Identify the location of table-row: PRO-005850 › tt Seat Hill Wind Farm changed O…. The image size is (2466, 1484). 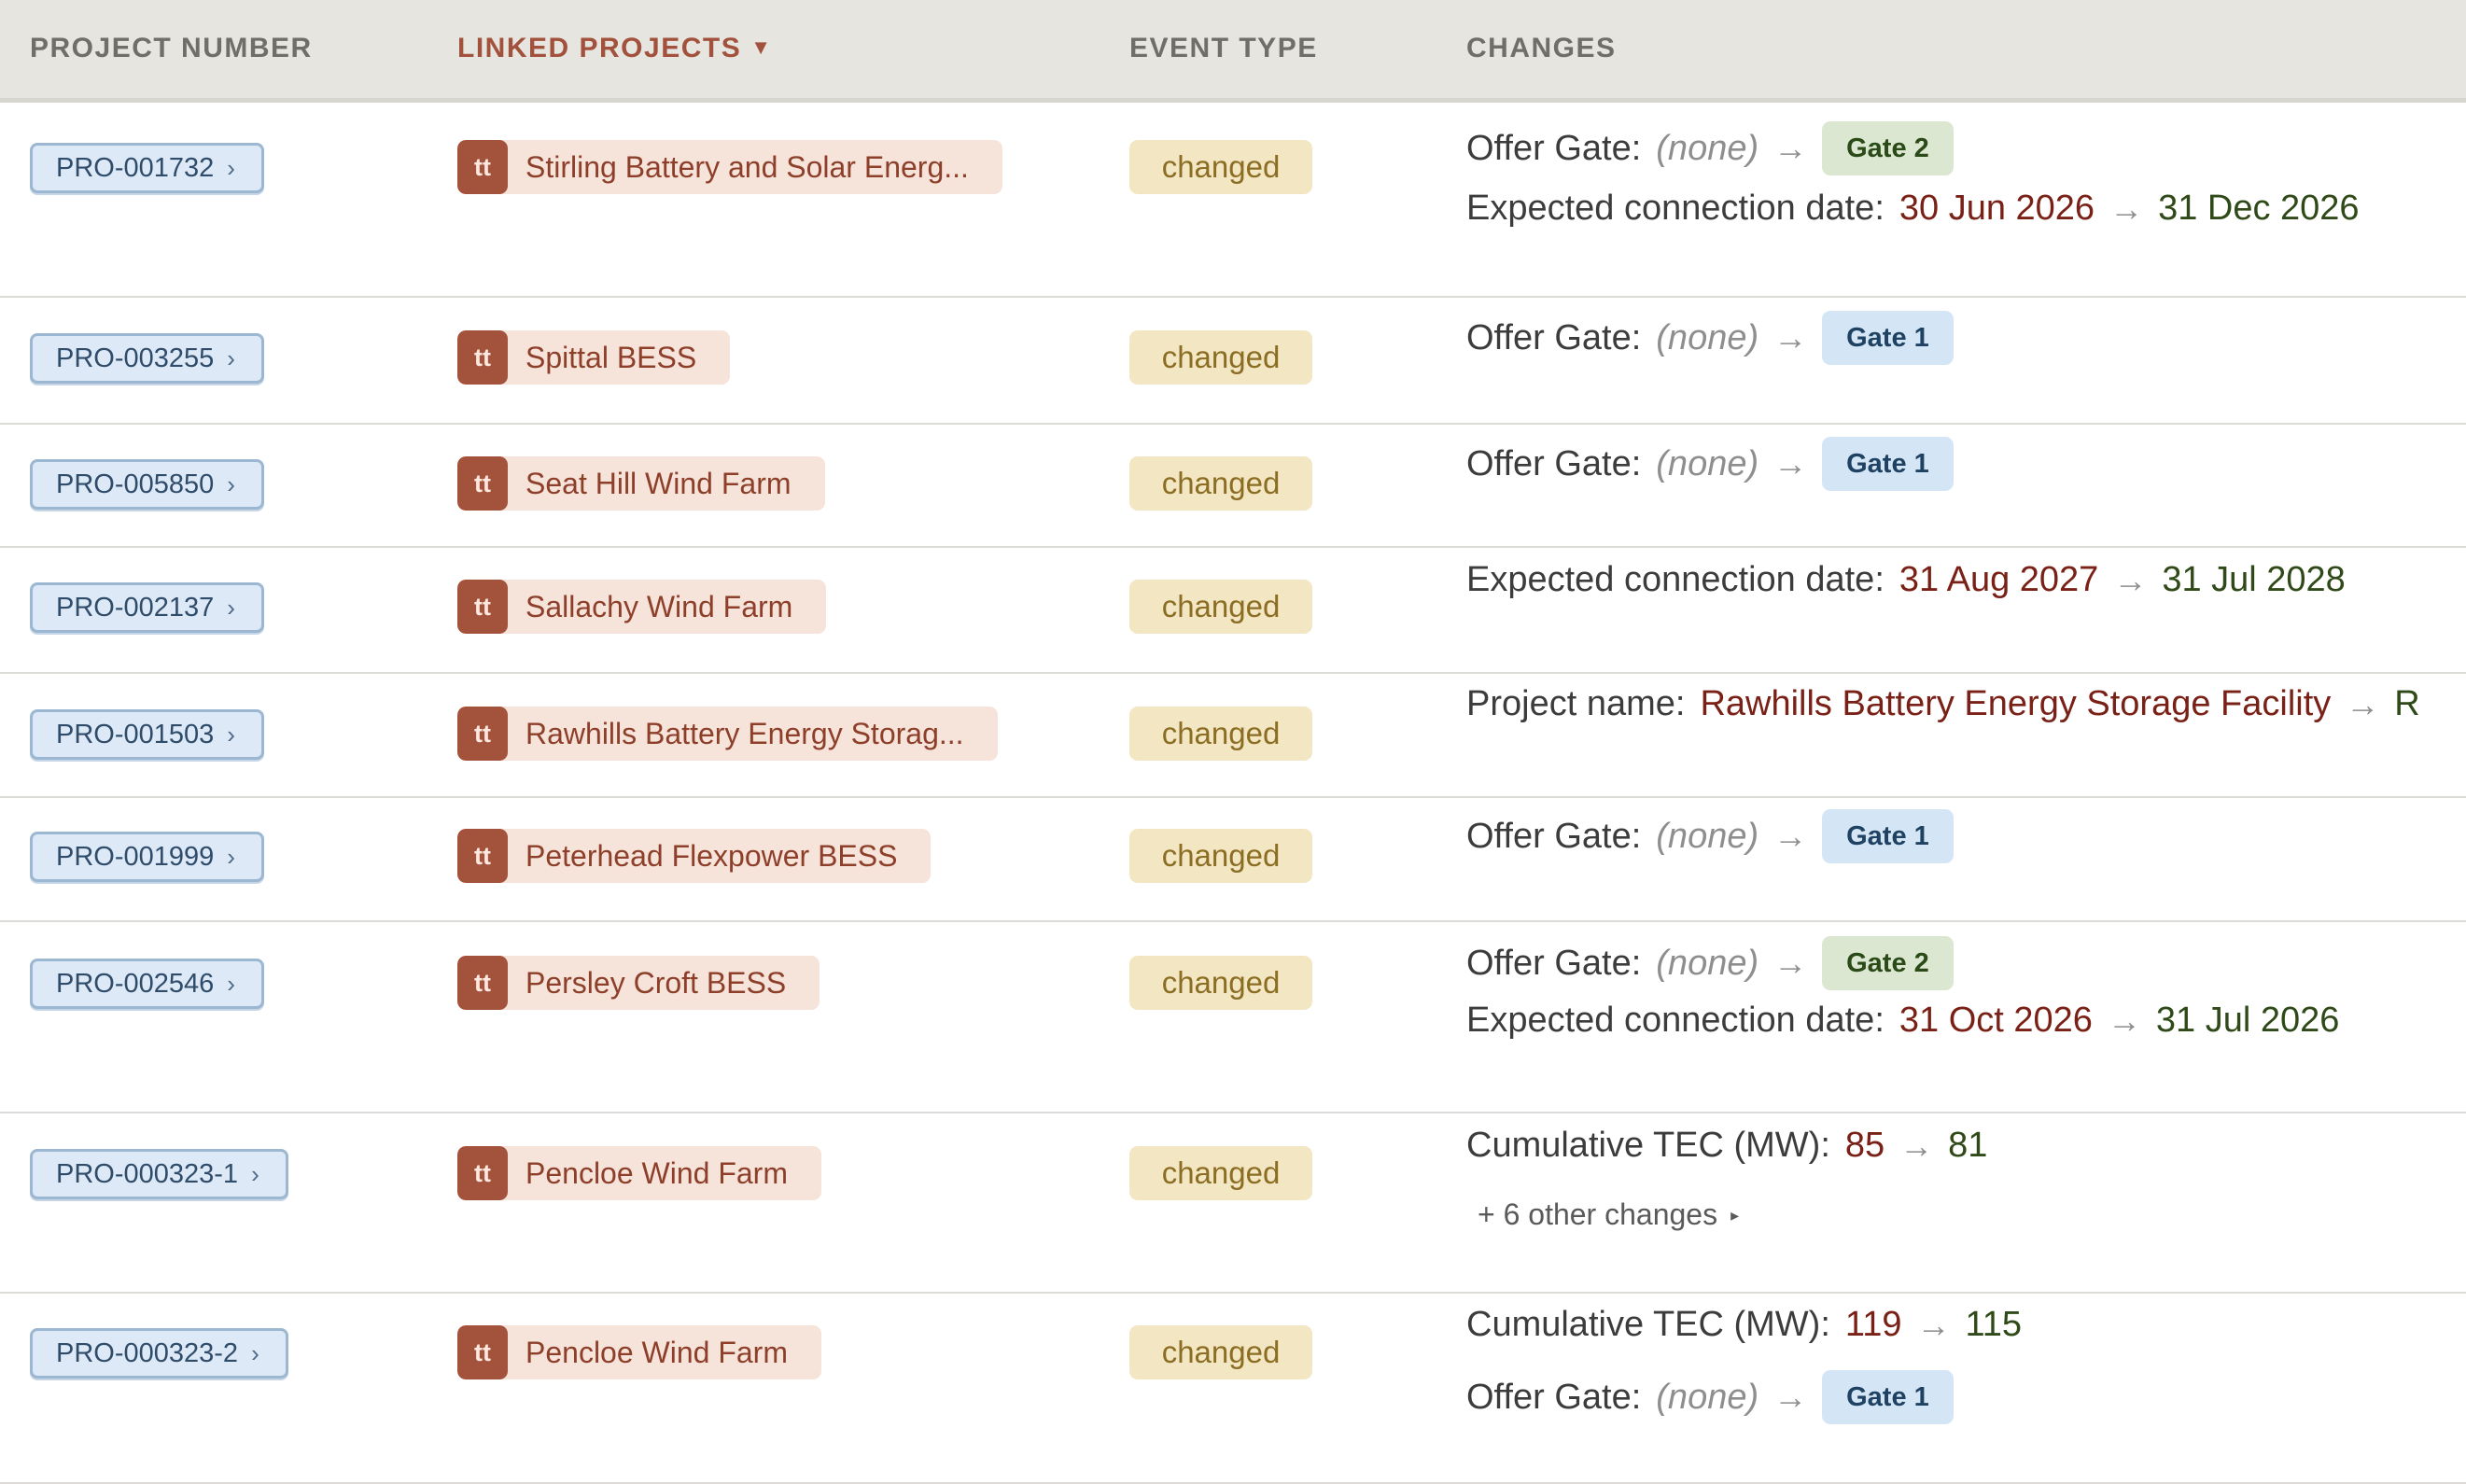
(1233, 486).